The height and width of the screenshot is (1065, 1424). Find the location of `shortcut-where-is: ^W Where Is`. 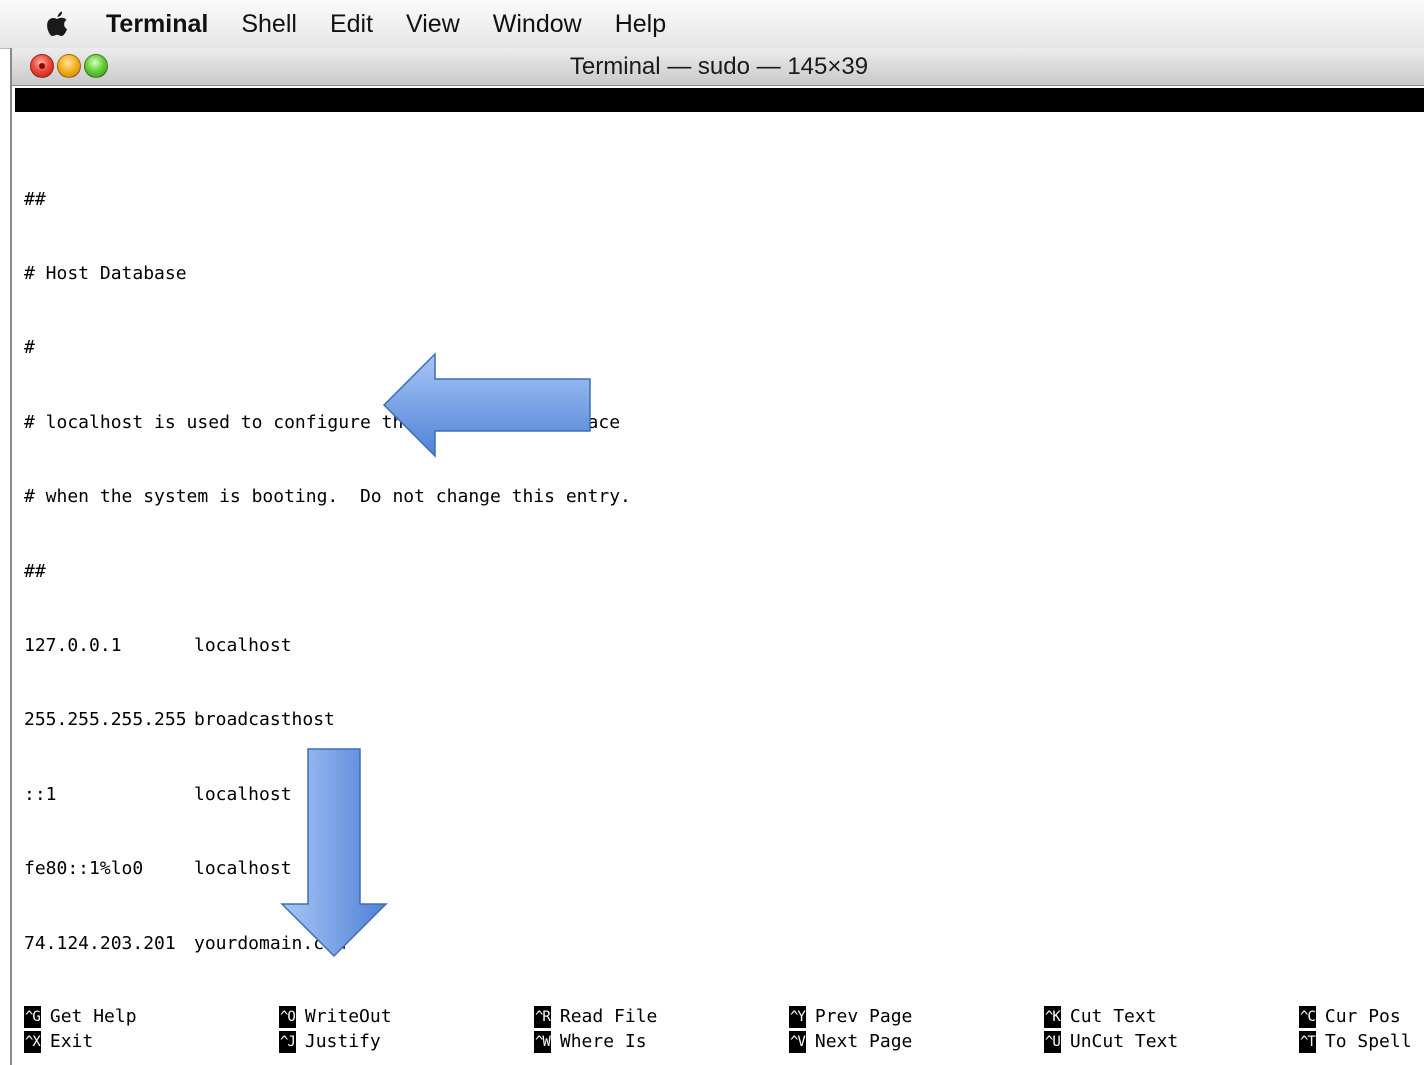

shortcut-where-is: ^W Where Is is located at coordinates (590, 1041).